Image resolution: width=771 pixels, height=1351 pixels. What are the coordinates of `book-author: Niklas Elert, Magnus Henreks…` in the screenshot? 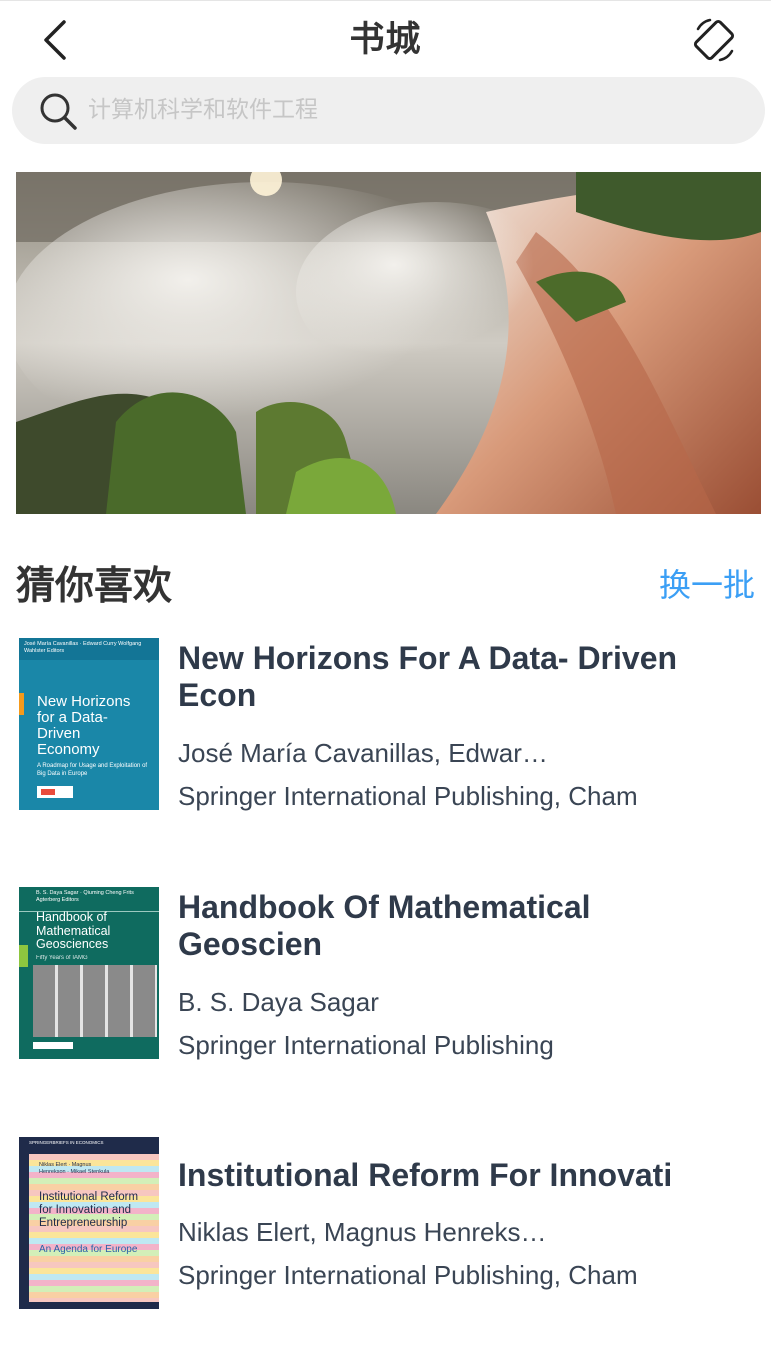 It's located at (362, 1232).